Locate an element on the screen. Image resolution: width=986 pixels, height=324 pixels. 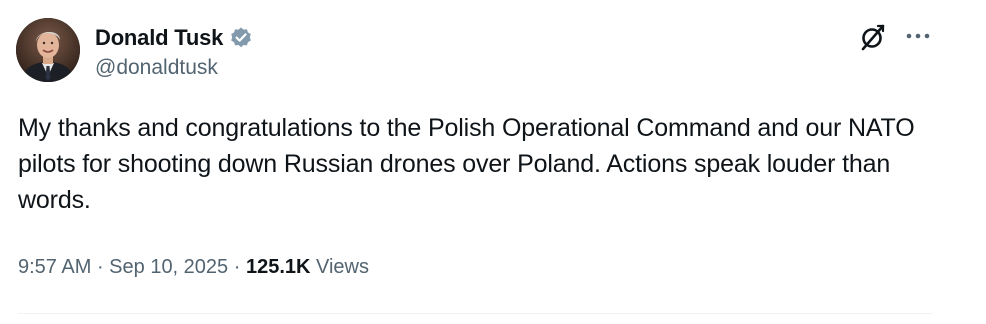
tweet-meta: 9:57 AM · Sep 10, 2025 · 125.1K Views is located at coordinates (193, 267).